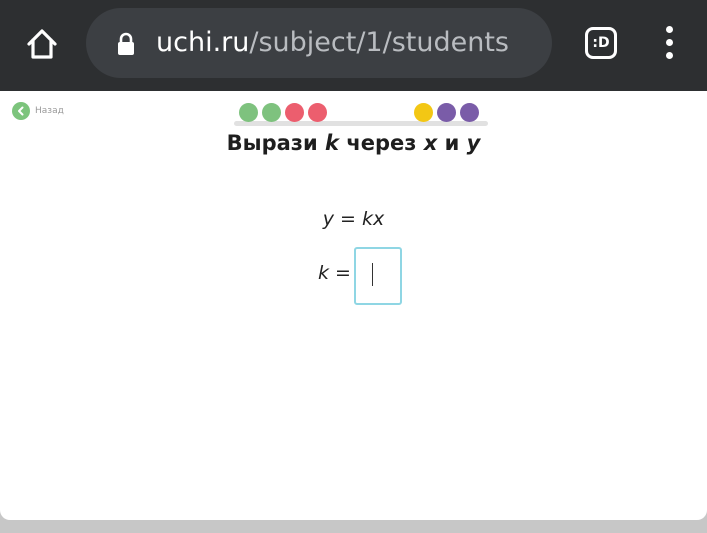  I want to click on kebab-menu-icon, so click(670, 43).